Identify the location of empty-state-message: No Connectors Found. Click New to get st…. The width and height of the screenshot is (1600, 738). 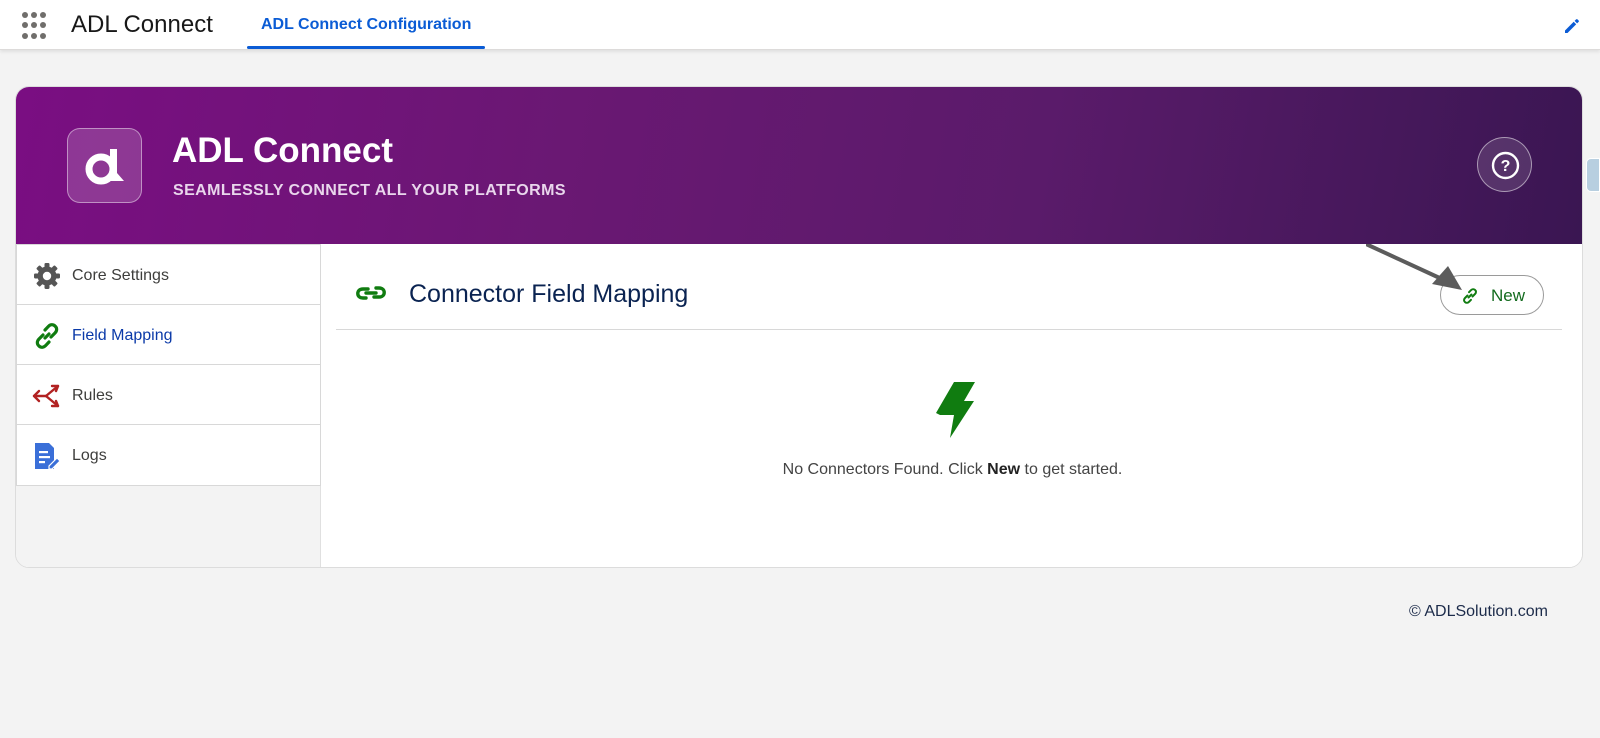
(951, 470).